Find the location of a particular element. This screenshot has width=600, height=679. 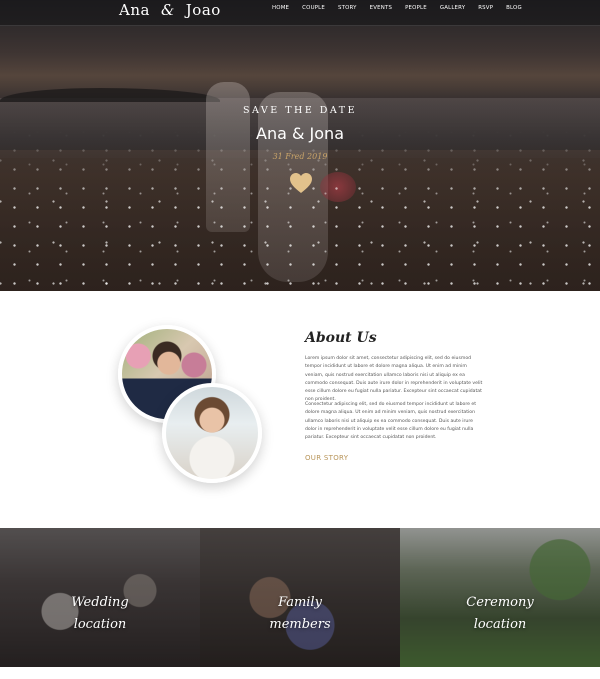

family-members-tile: Family members is located at coordinates (300, 597).